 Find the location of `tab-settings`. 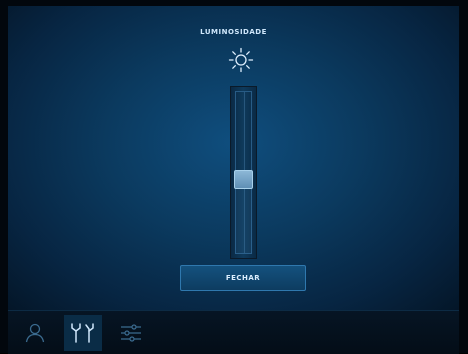

tab-settings is located at coordinates (131, 333).